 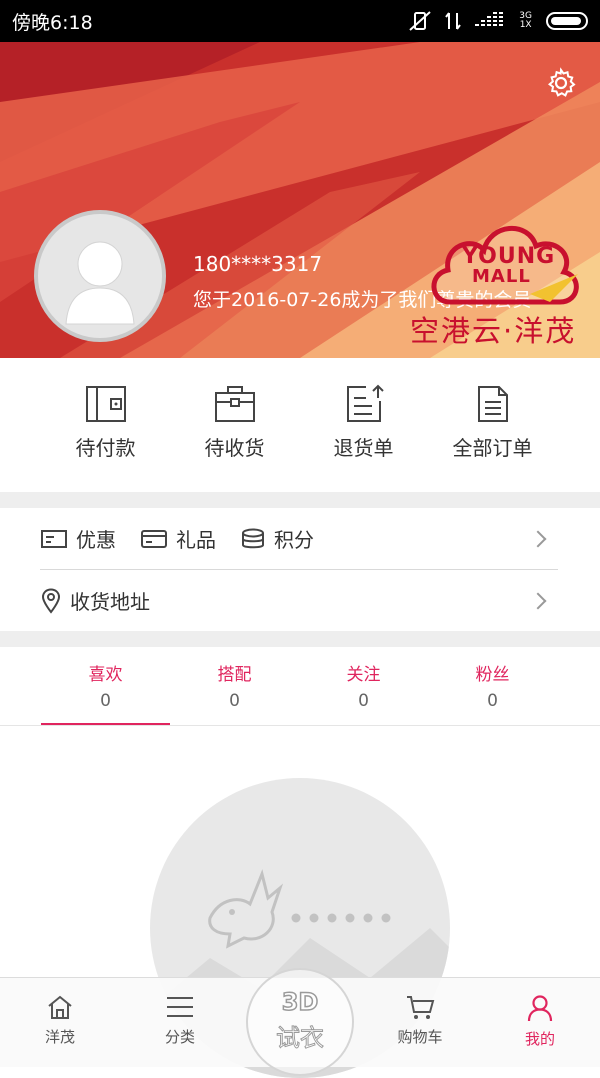 What do you see at coordinates (60, 1007) in the screenshot?
I see `home-icon` at bounding box center [60, 1007].